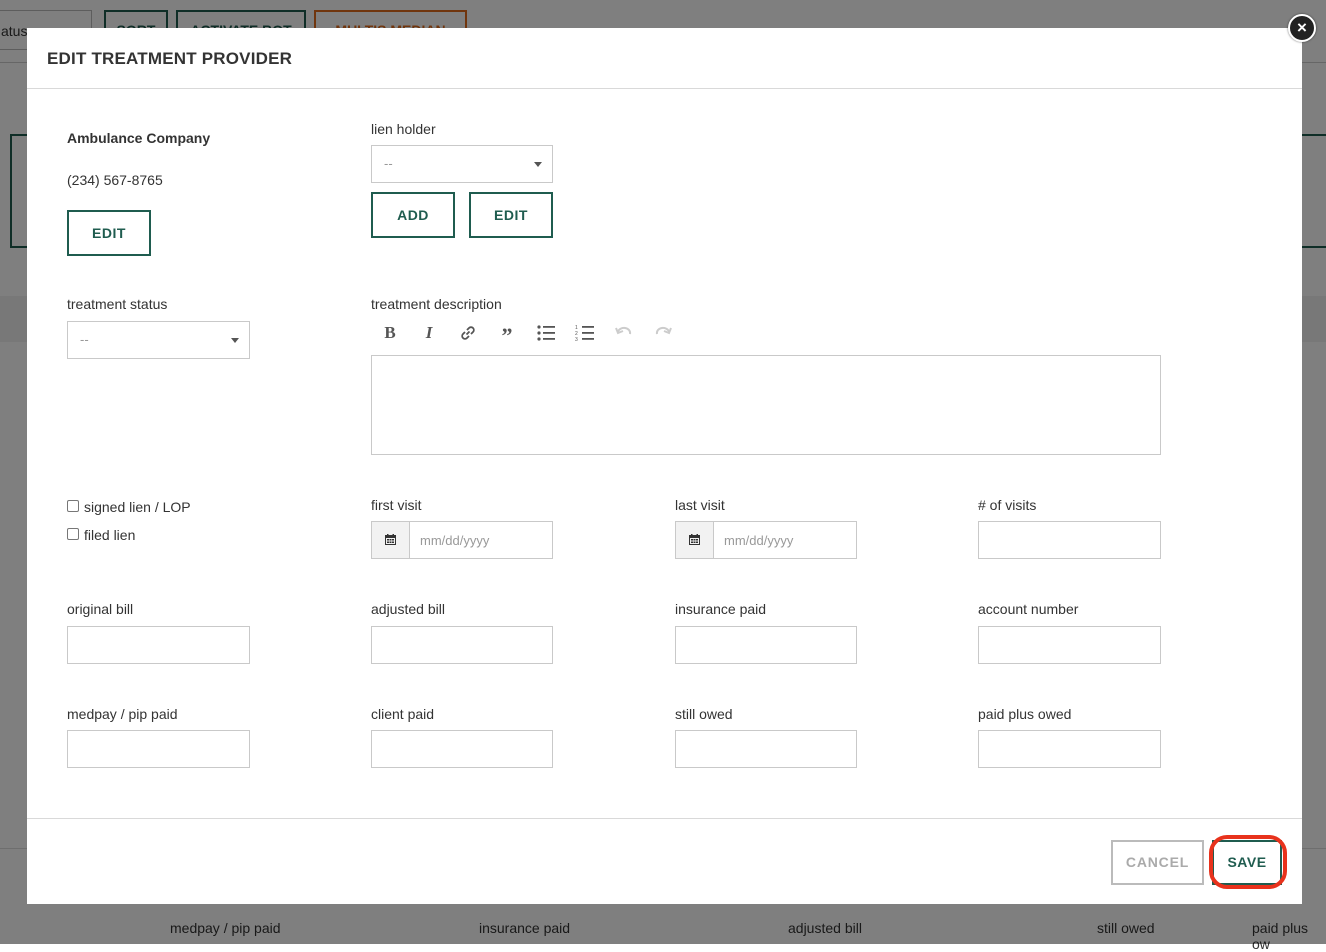  Describe the element at coordinates (84, 339) in the screenshot. I see `treatment-status-value: --` at that location.